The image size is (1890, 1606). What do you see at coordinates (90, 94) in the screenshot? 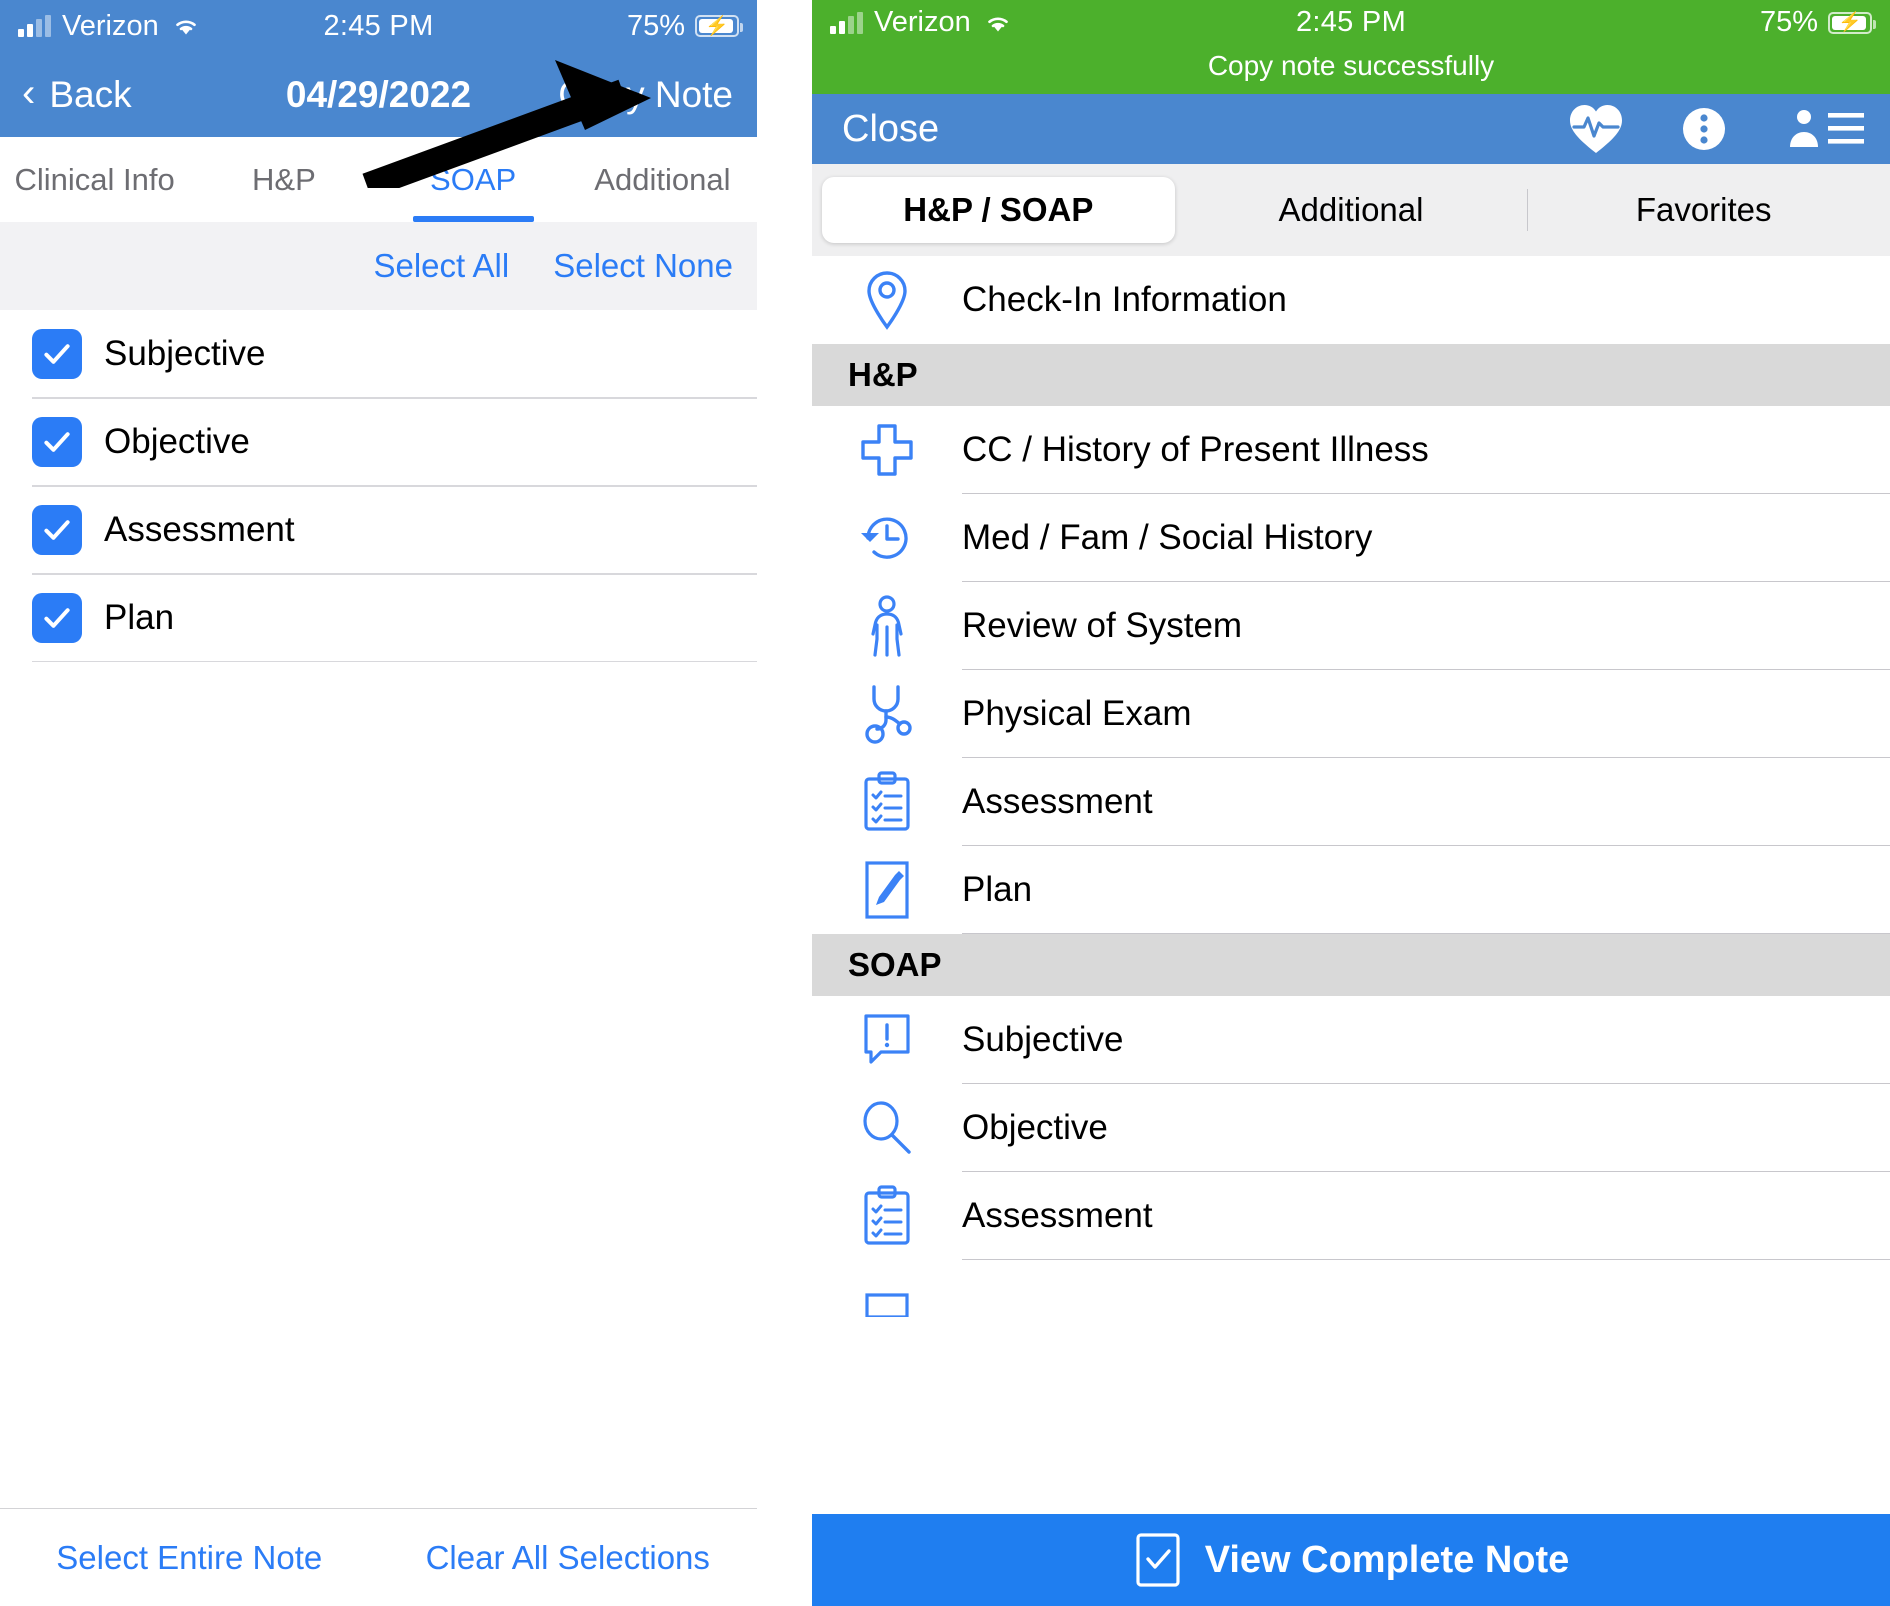
I see `back-button-label: Back` at bounding box center [90, 94].